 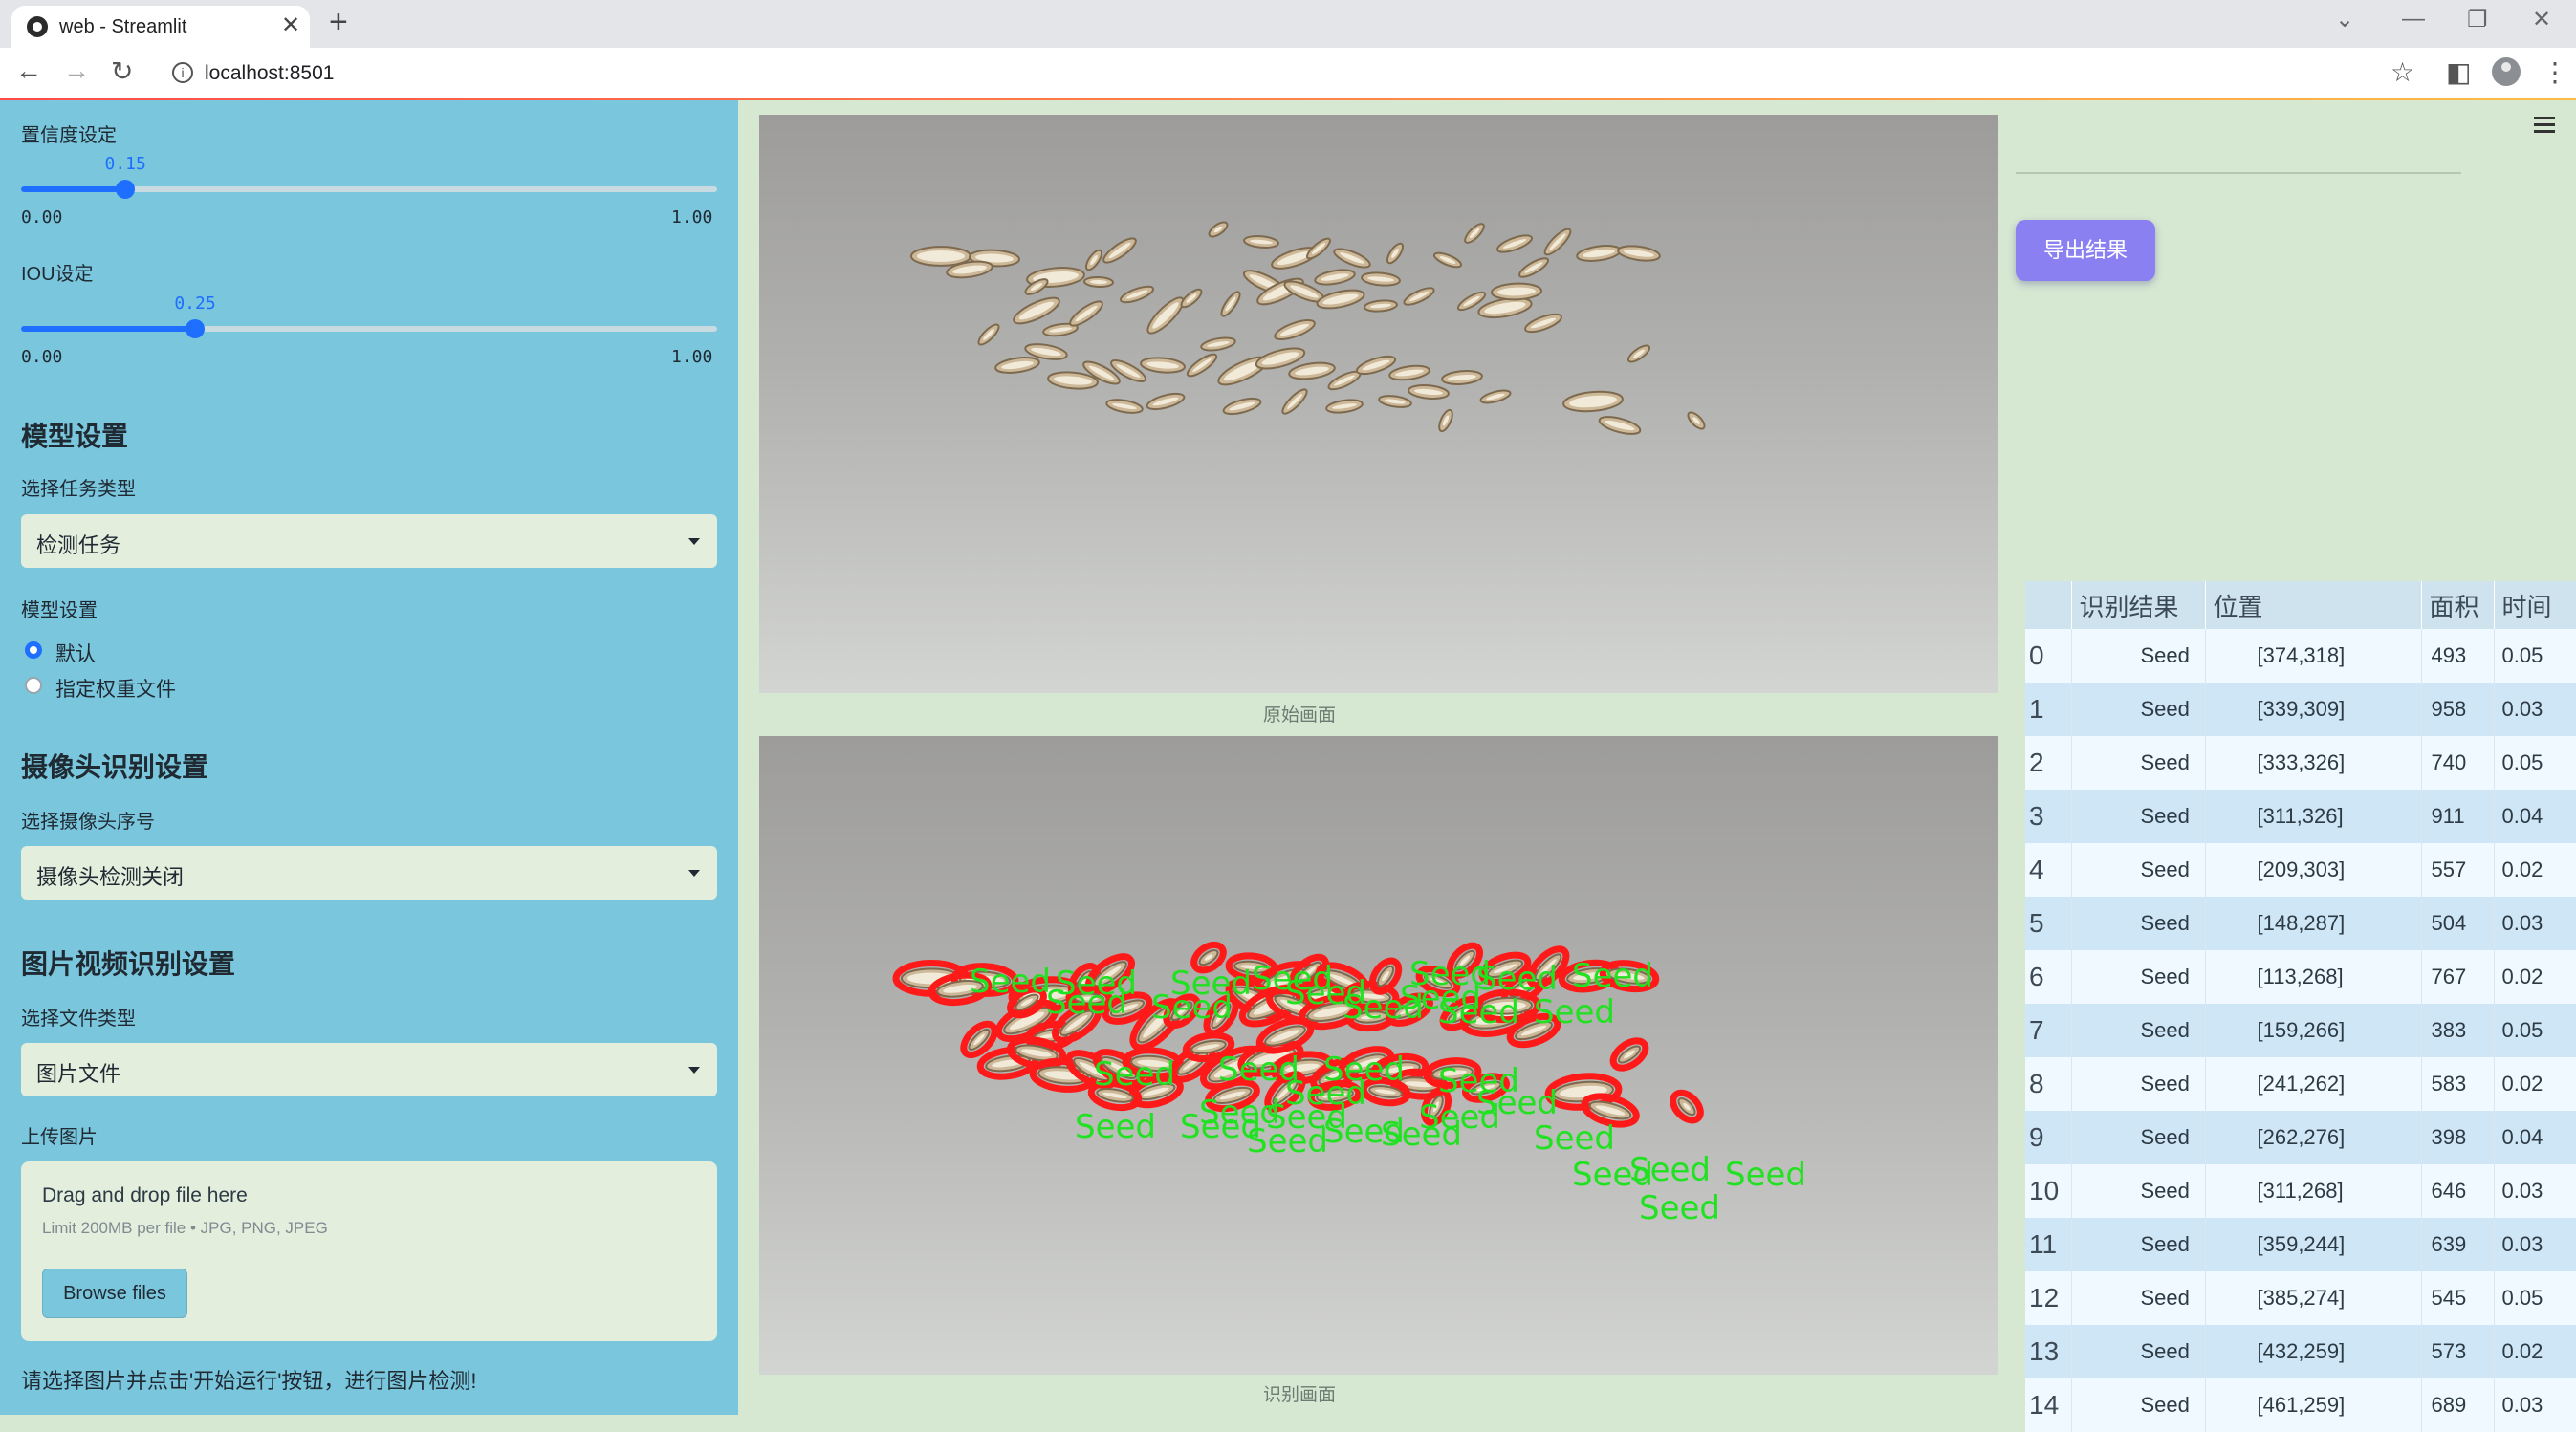 What do you see at coordinates (2300, 1298) in the screenshot?
I see `table-row: 12 Seed [385,274] 545 0.05` at bounding box center [2300, 1298].